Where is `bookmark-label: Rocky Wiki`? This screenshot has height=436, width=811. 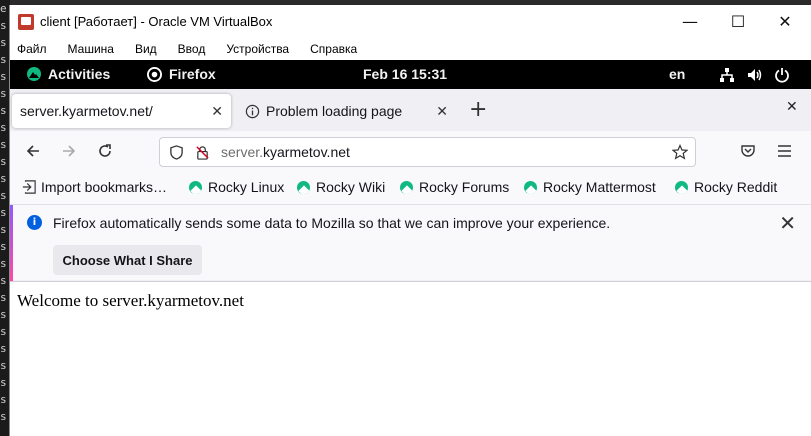 bookmark-label: Rocky Wiki is located at coordinates (351, 187).